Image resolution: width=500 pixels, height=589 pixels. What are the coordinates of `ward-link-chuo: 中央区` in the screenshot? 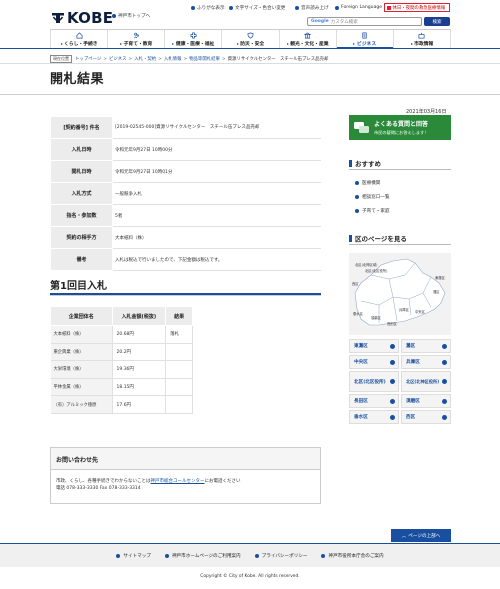 It's located at (374, 362).